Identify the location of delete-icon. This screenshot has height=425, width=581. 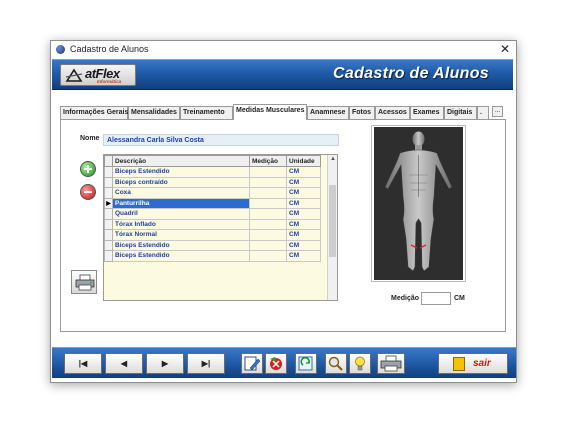
(276, 363).